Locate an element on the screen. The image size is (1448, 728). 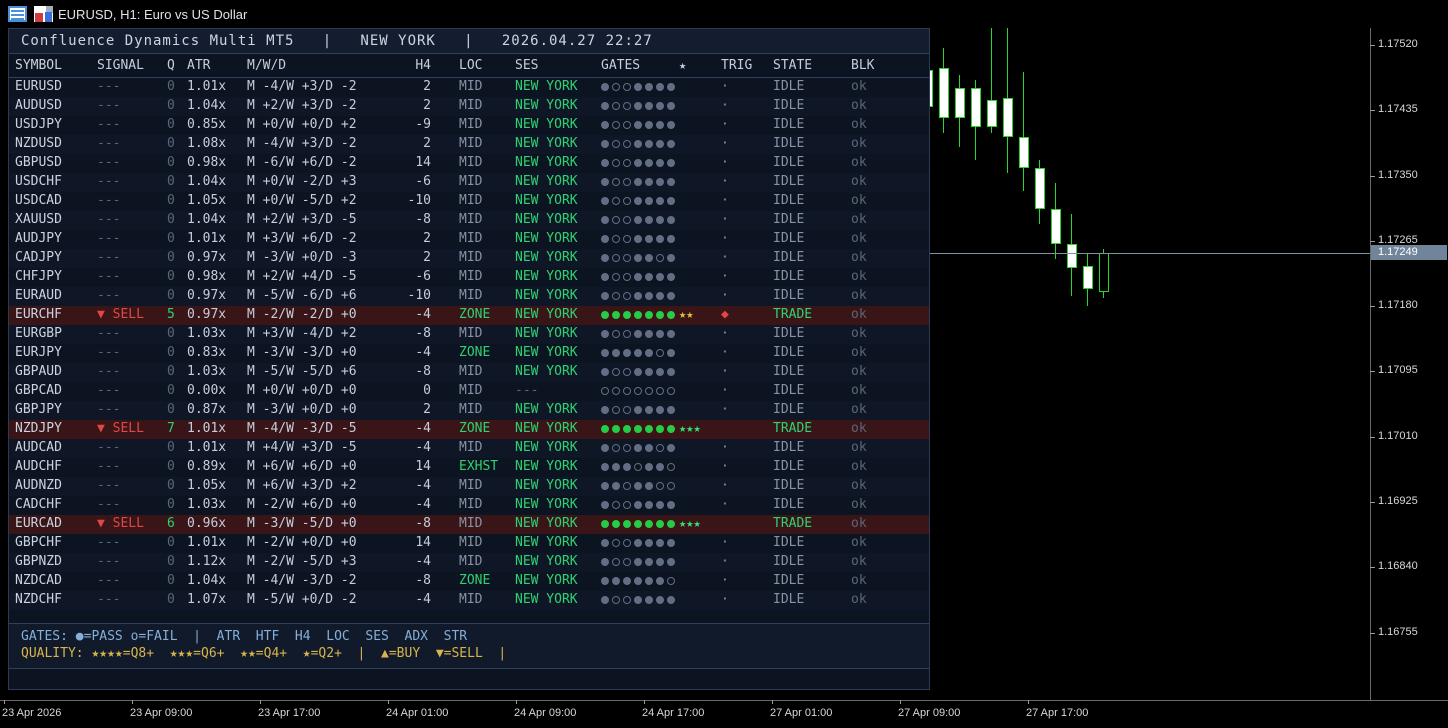
symbol-cell: AUDNZD is located at coordinates (38, 485).